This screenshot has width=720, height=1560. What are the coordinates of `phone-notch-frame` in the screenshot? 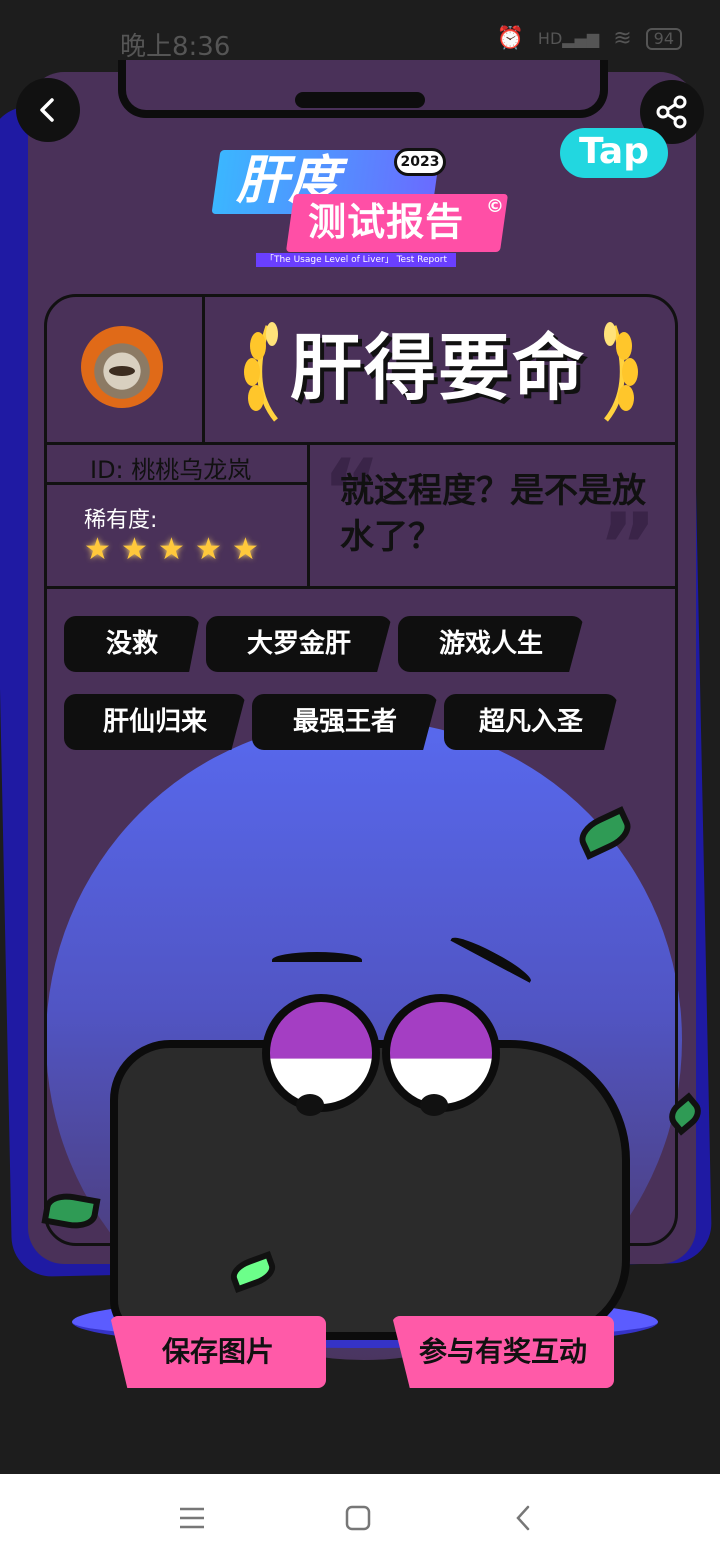 It's located at (363, 89).